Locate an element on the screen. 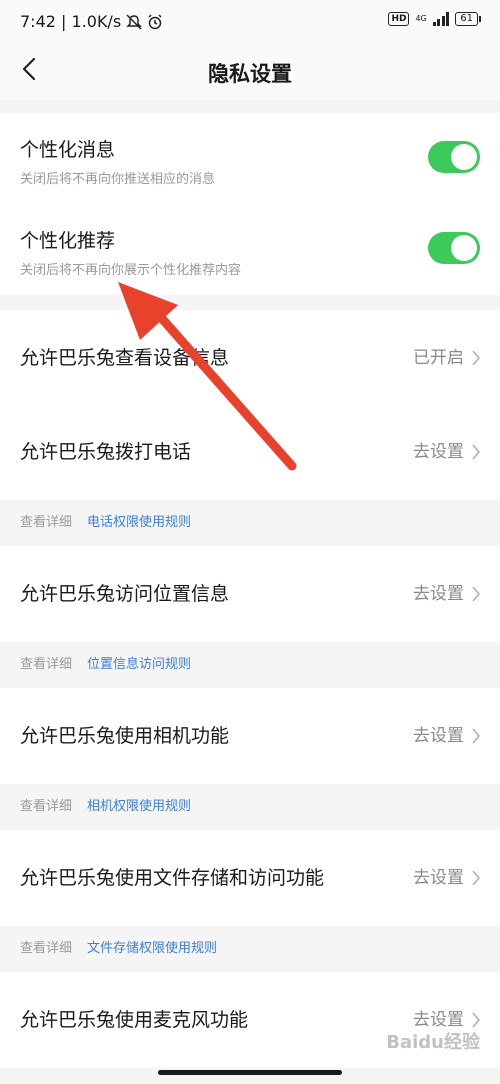 The image size is (500, 1084). hd-badge: HD is located at coordinates (399, 19).